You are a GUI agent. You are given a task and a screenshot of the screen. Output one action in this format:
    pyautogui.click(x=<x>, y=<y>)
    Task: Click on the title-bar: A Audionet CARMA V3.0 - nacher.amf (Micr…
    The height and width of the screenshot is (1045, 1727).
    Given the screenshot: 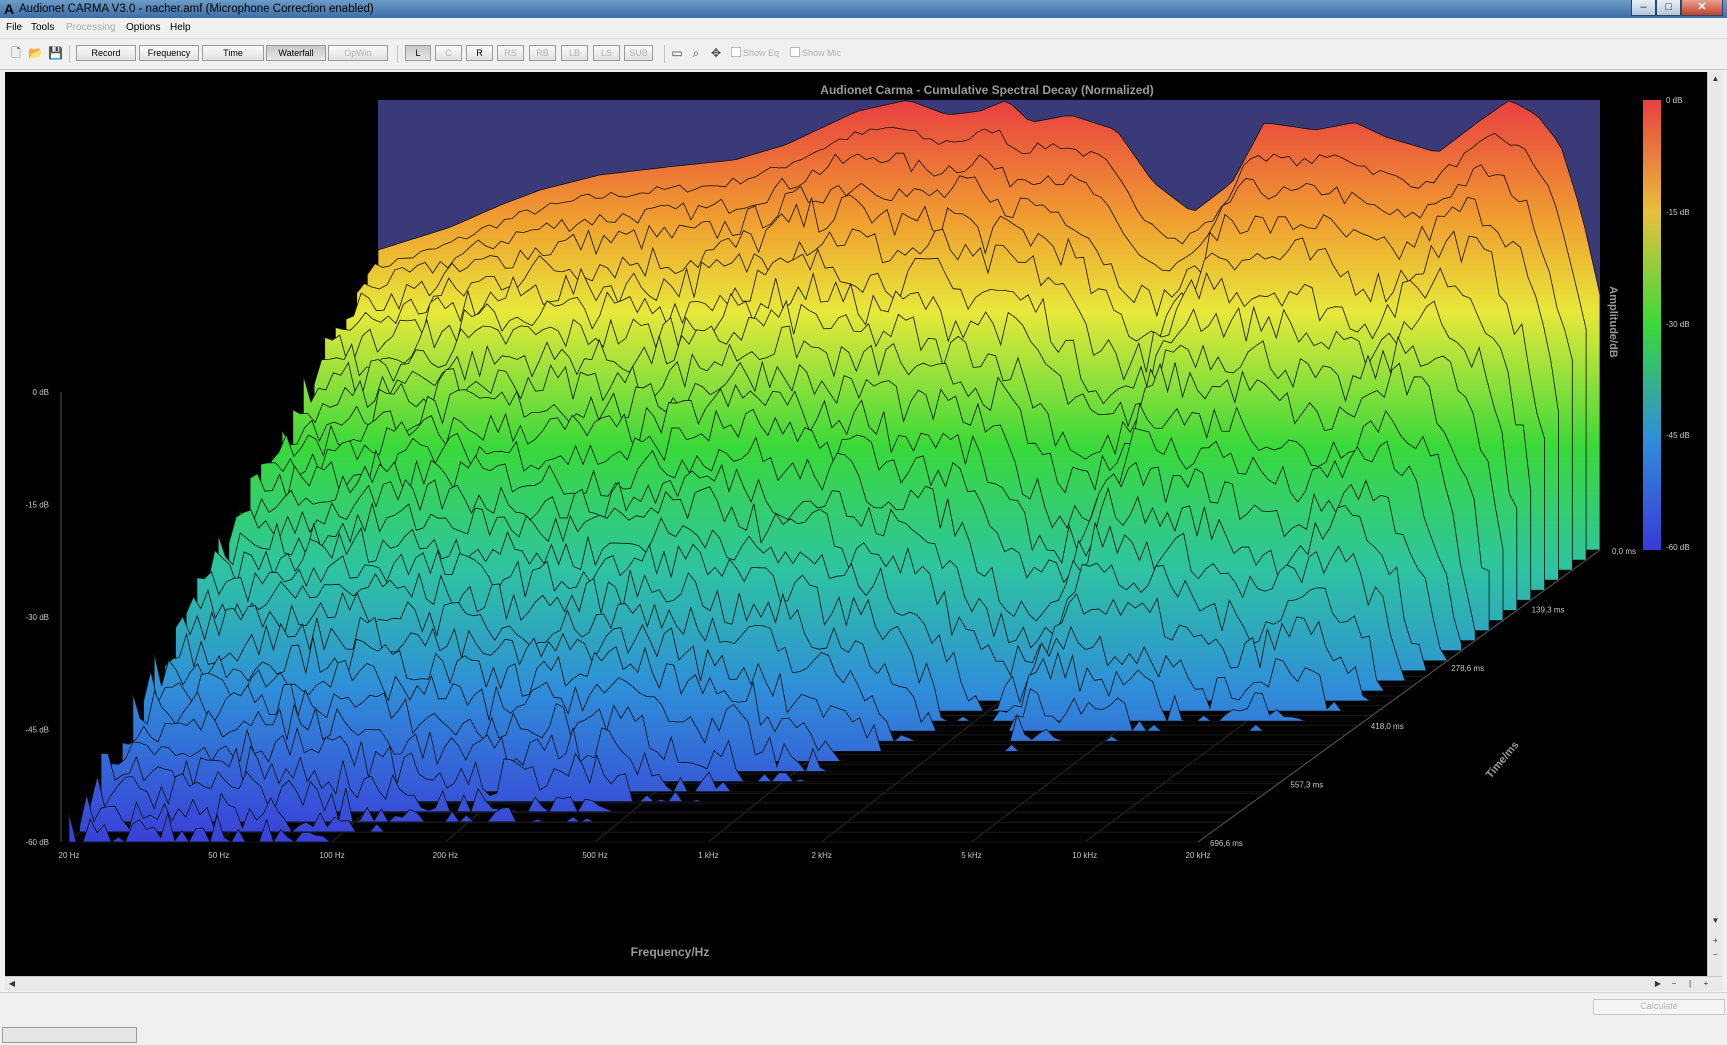 What is the action you would take?
    pyautogui.click(x=863, y=9)
    